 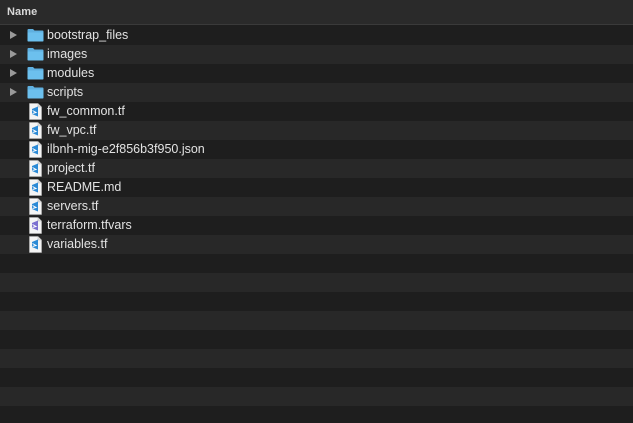 I want to click on file-row: terraform.tfvars, so click(x=316, y=225).